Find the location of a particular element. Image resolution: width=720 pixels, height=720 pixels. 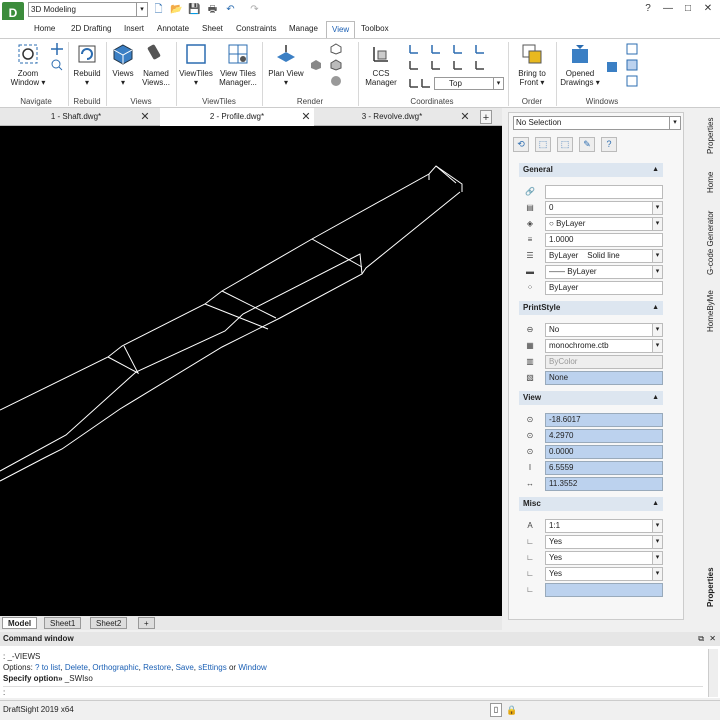

prop-center-x-value: -18.6017 is located at coordinates (604, 420).